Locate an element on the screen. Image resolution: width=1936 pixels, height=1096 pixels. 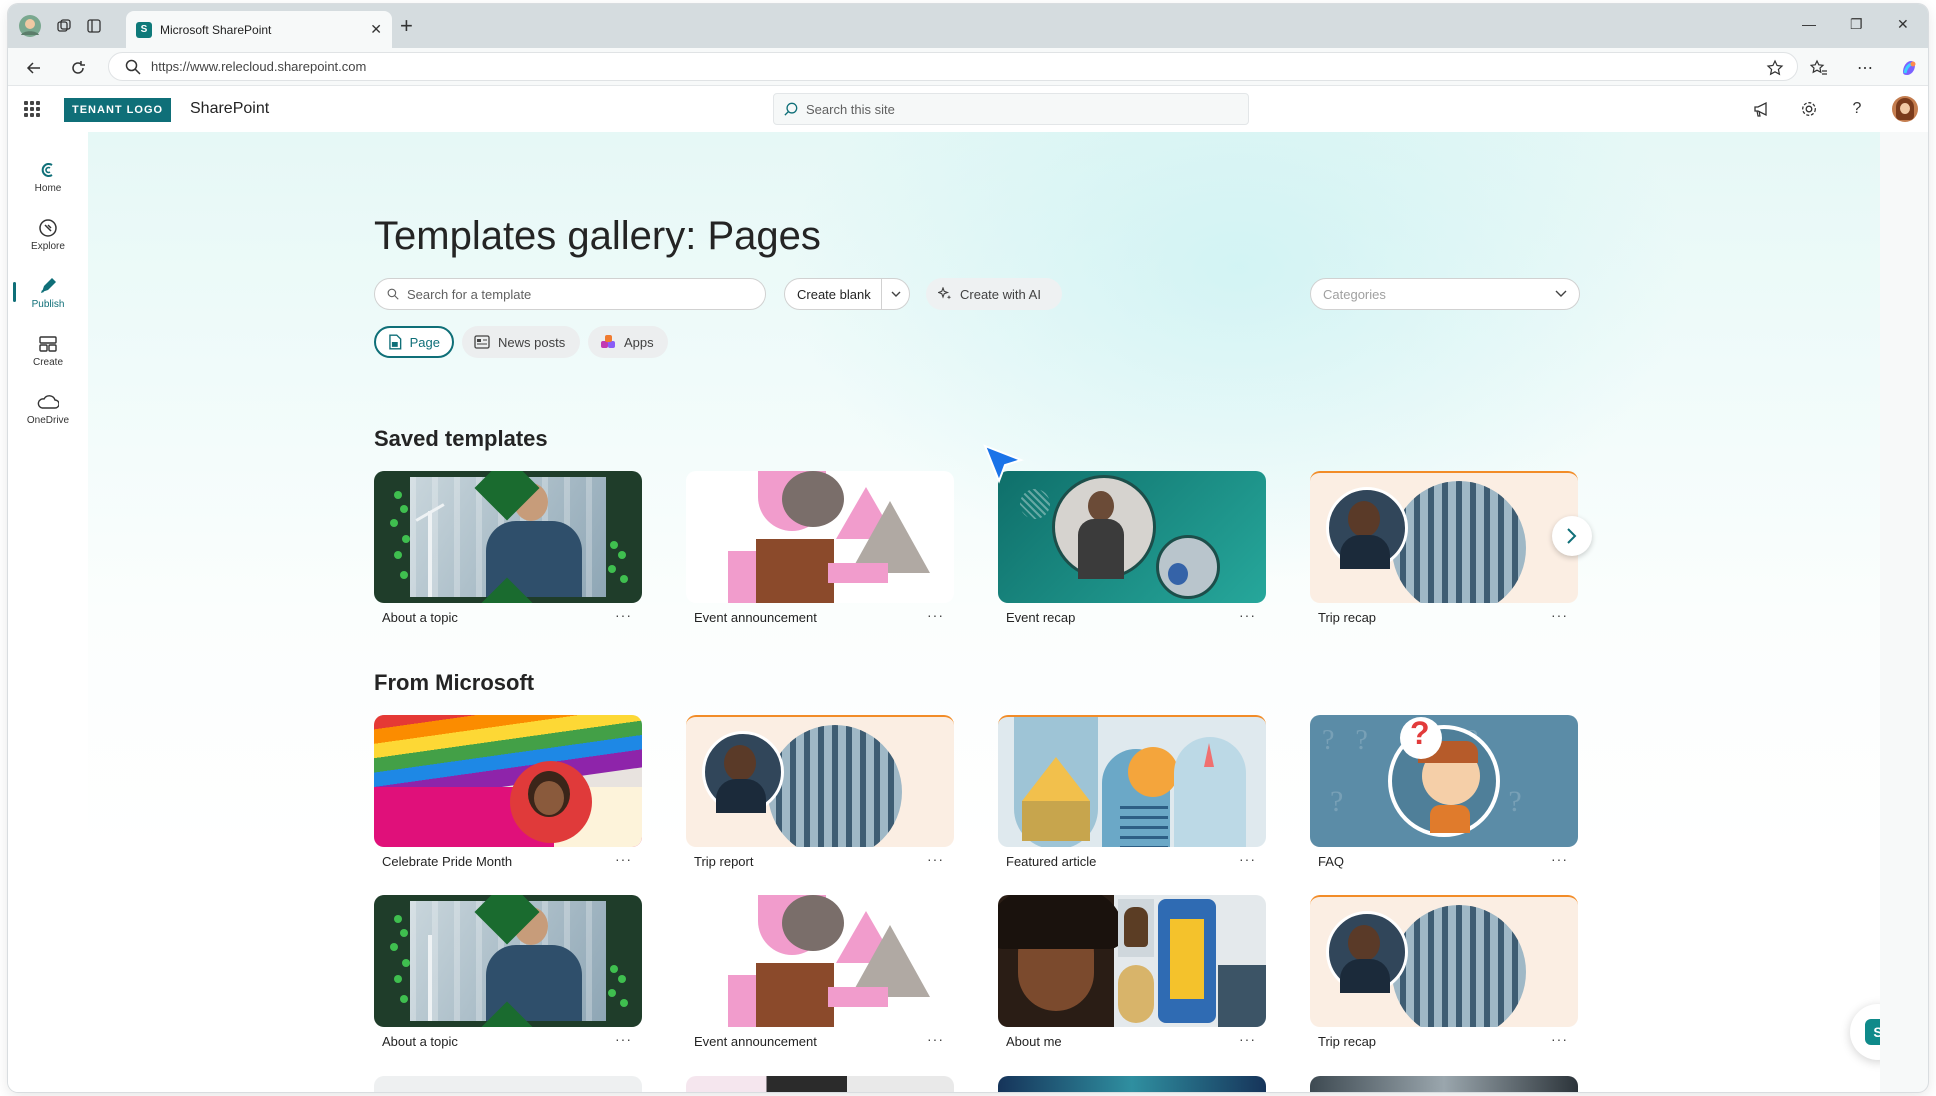
template-card-featured-article: Featured article ··· is located at coordinates (1132, 795).